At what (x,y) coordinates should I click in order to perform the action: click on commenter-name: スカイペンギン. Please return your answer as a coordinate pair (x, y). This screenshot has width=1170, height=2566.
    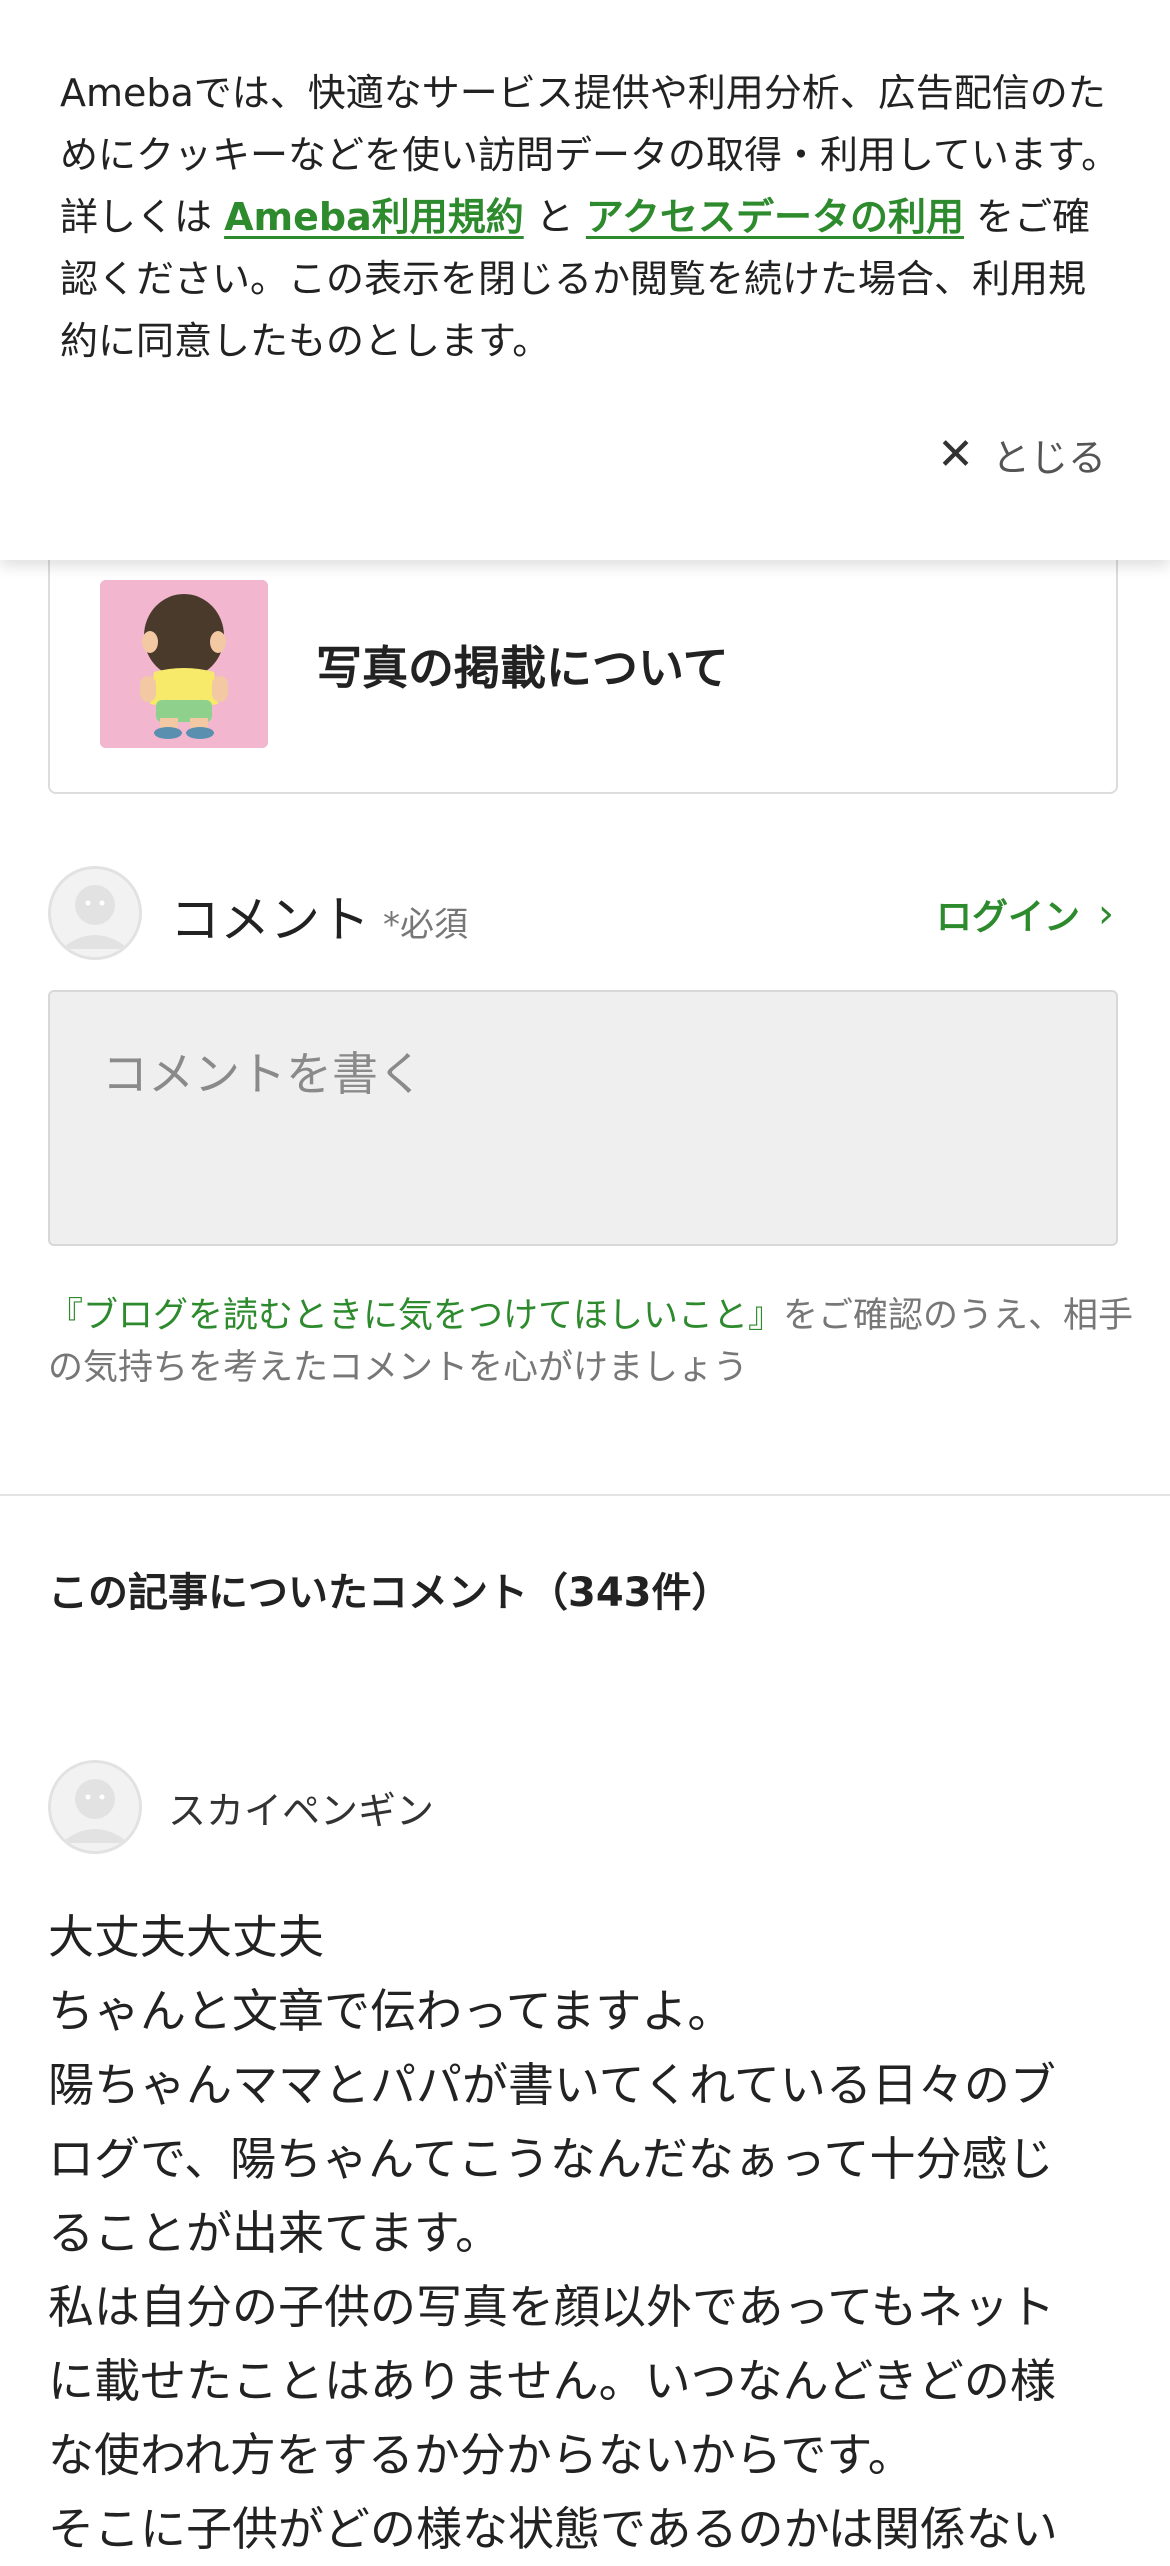
    Looking at the image, I should click on (301, 1807).